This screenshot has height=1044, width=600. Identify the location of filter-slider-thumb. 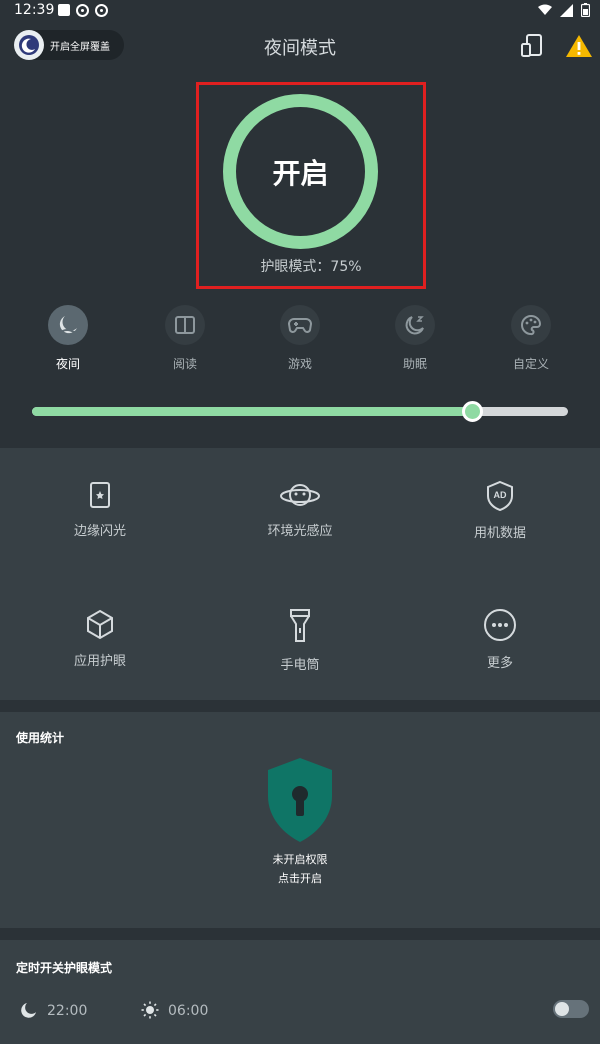
(472, 411).